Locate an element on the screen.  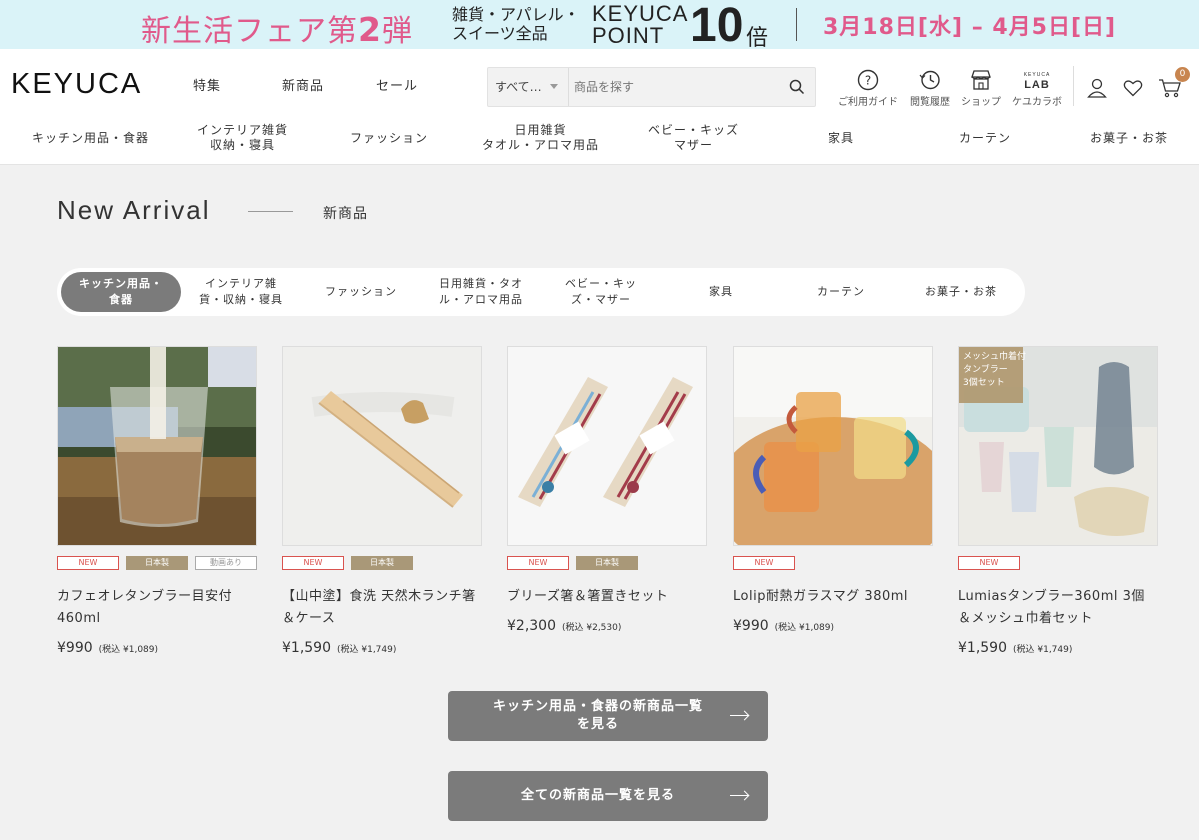
tab-curtain: カーテン is located at coordinates (841, 292).